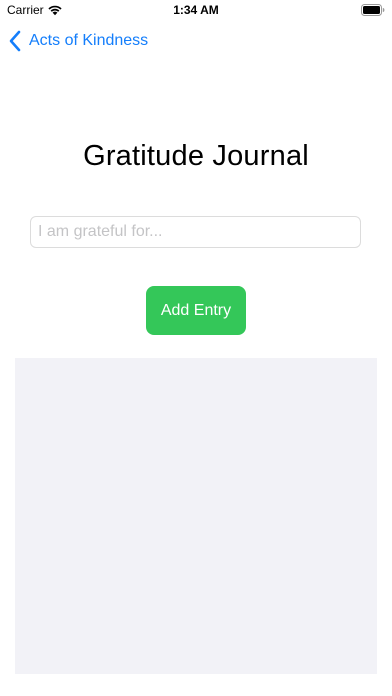  Describe the element at coordinates (196, 310) in the screenshot. I see `add-entry-button: Add Entry` at that location.